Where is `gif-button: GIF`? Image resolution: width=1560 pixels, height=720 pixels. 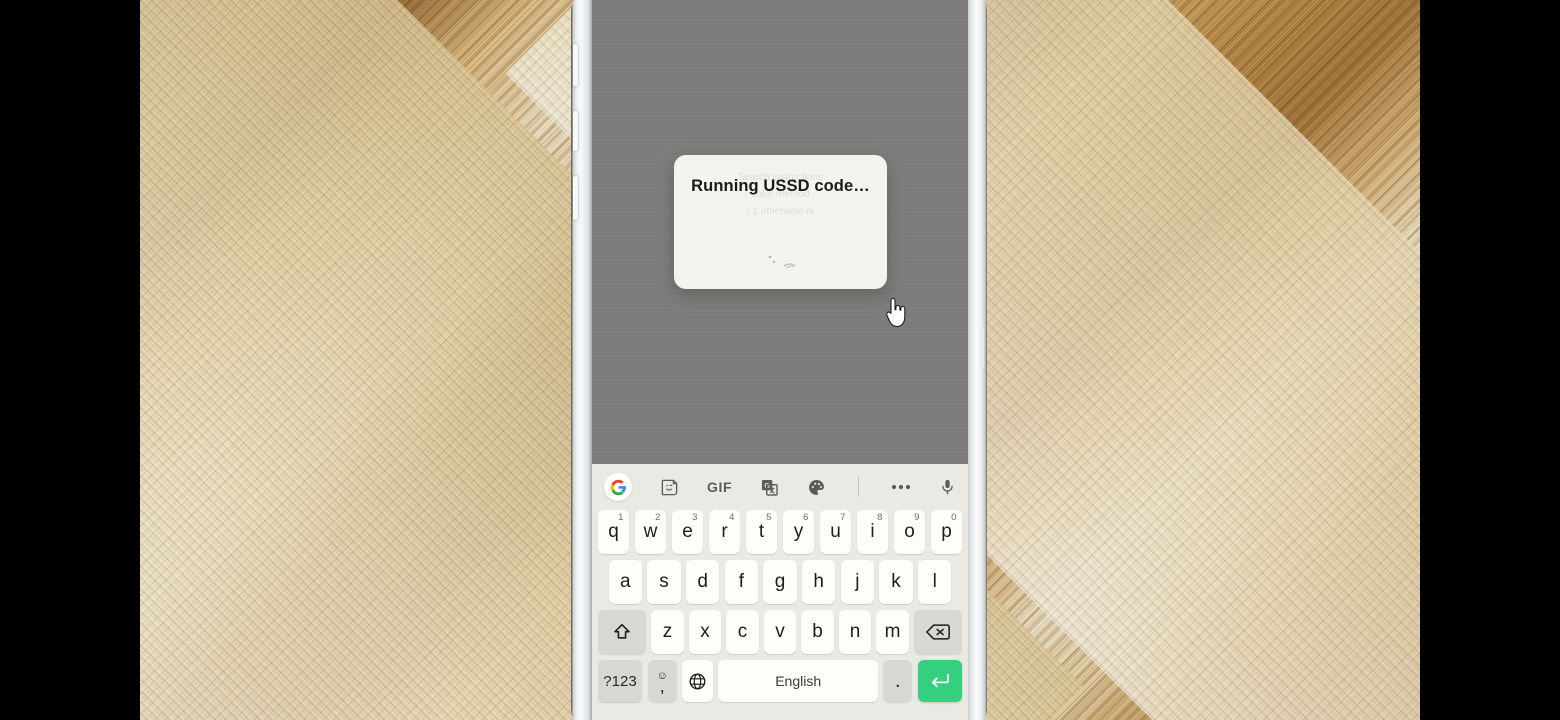 gif-button: GIF is located at coordinates (719, 487).